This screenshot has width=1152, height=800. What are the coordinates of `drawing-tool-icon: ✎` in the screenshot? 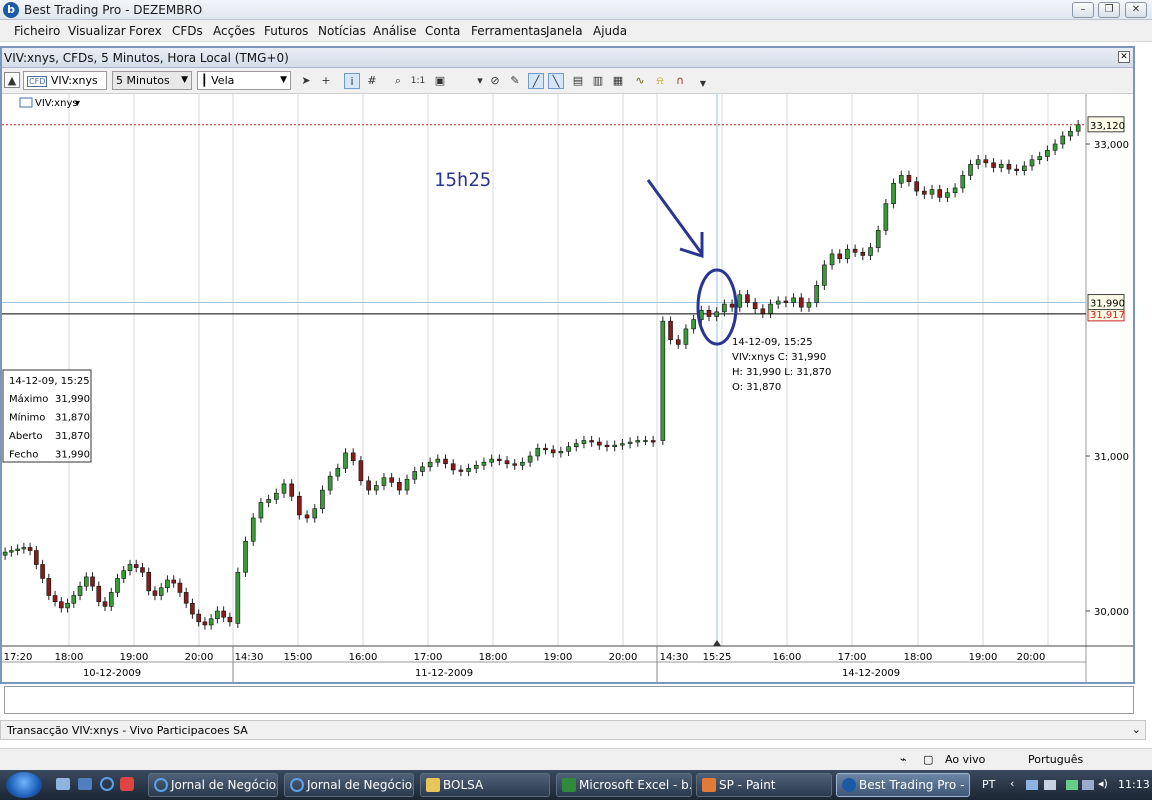 It's located at (515, 81).